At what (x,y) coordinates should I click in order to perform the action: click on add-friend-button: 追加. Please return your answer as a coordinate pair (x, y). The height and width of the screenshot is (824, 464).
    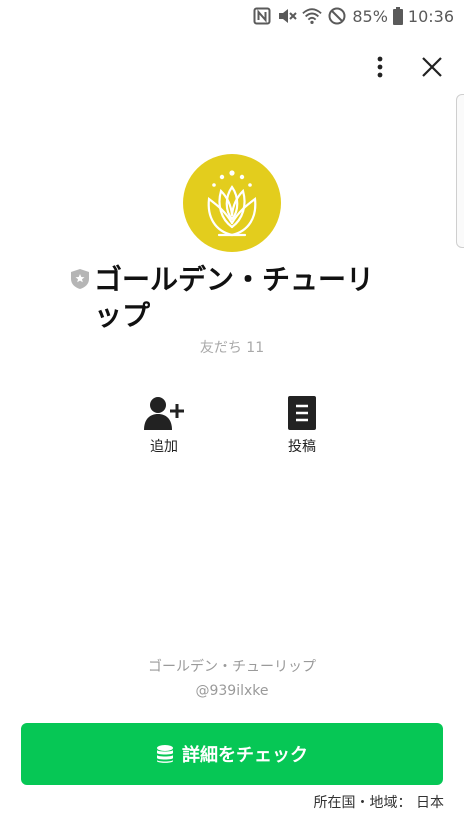
    Looking at the image, I should click on (164, 424).